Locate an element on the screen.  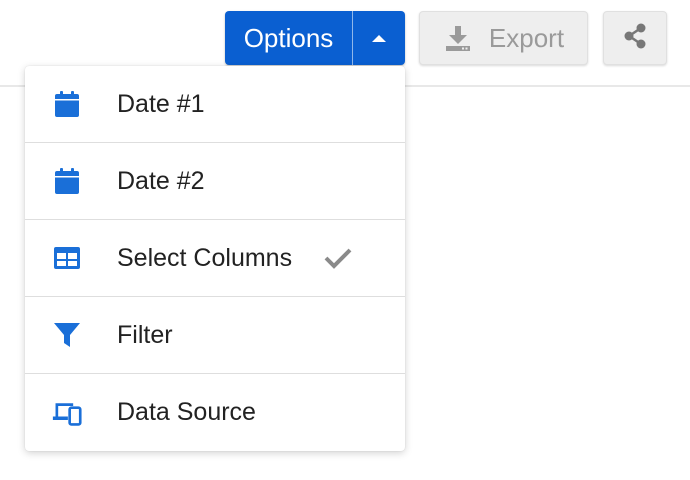
table-columns-icon is located at coordinates (67, 258).